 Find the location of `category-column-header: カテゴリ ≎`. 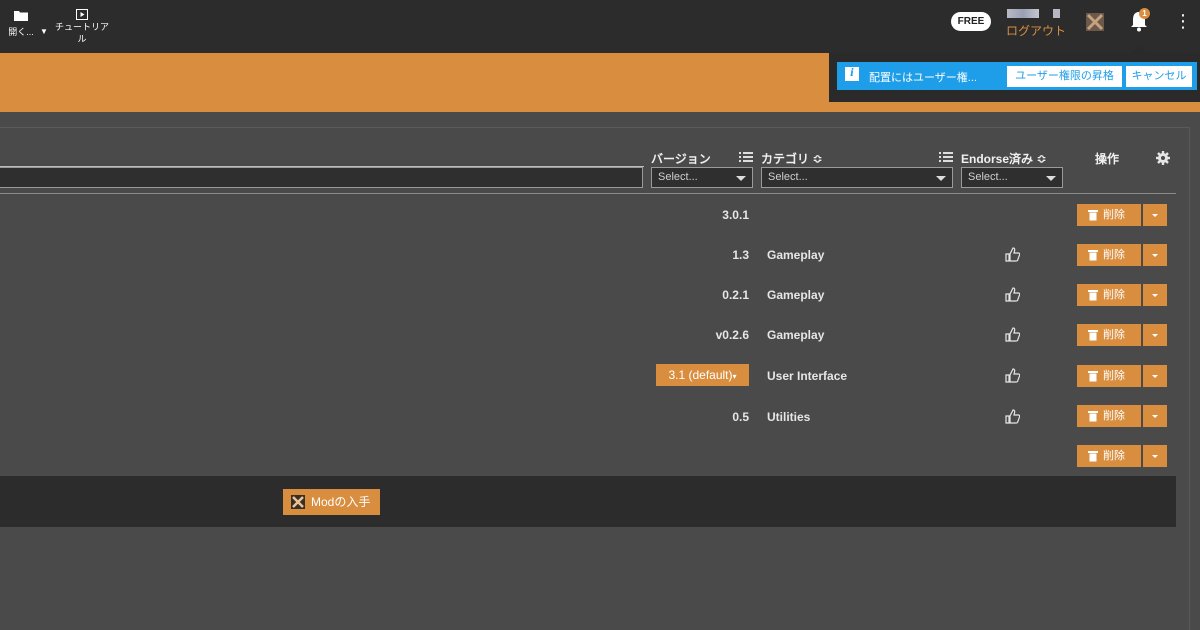

category-column-header: カテゴリ ≎ is located at coordinates (791, 158).